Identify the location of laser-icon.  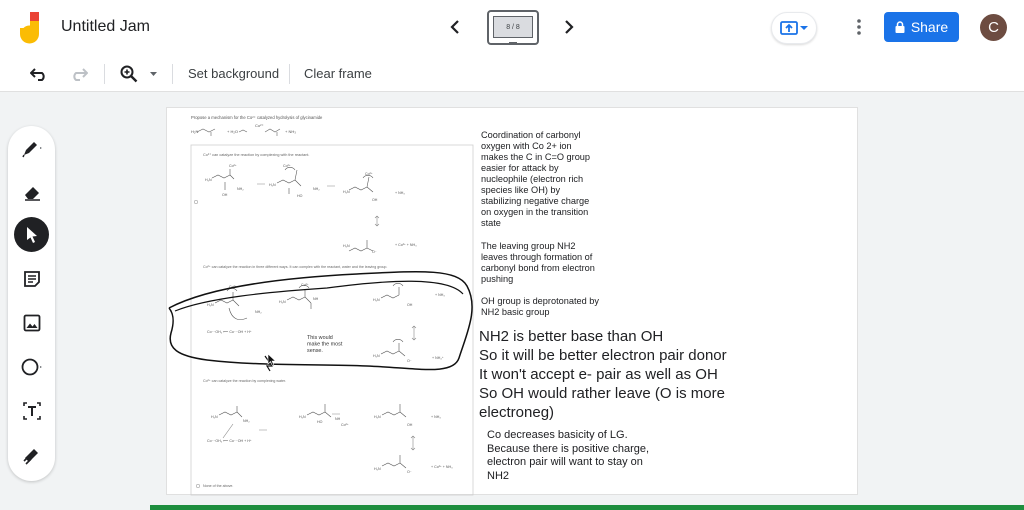
(30, 456).